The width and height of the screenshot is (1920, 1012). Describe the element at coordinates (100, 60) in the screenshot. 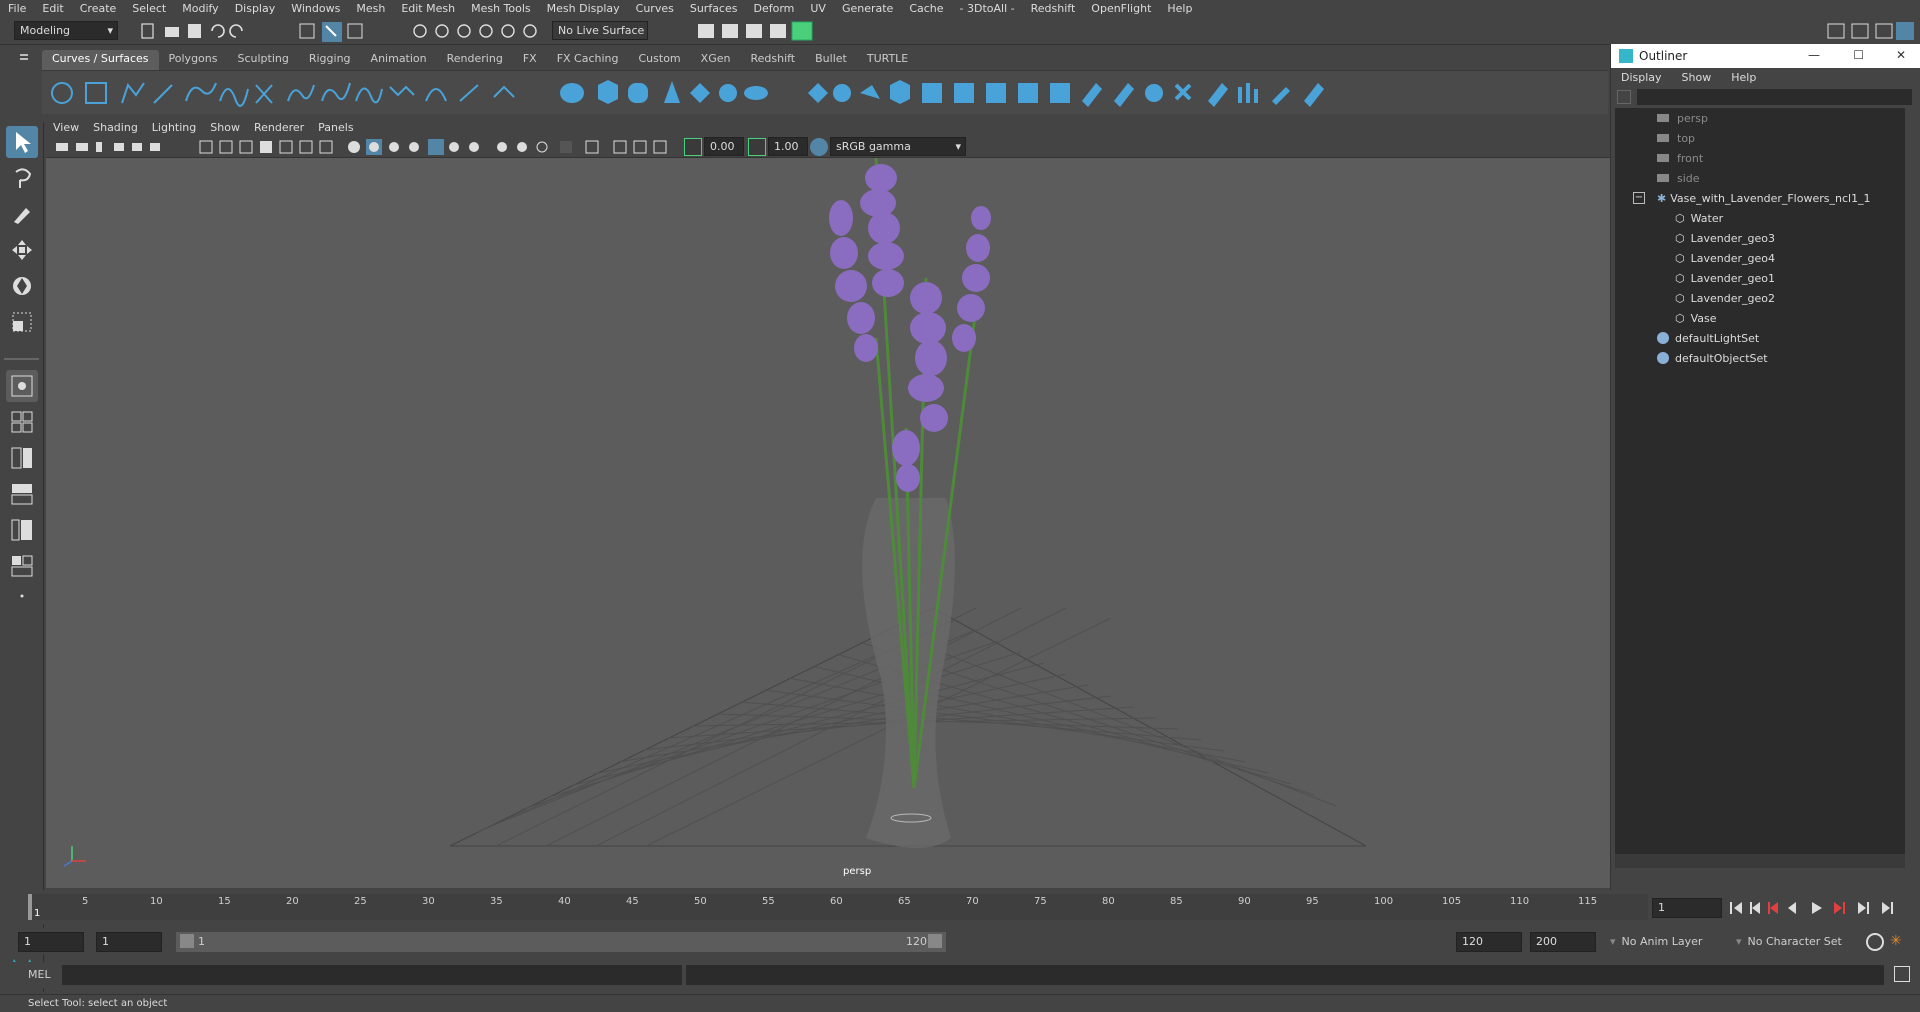

I see `tab-curves-surfaces: Curves / Surfaces` at that location.